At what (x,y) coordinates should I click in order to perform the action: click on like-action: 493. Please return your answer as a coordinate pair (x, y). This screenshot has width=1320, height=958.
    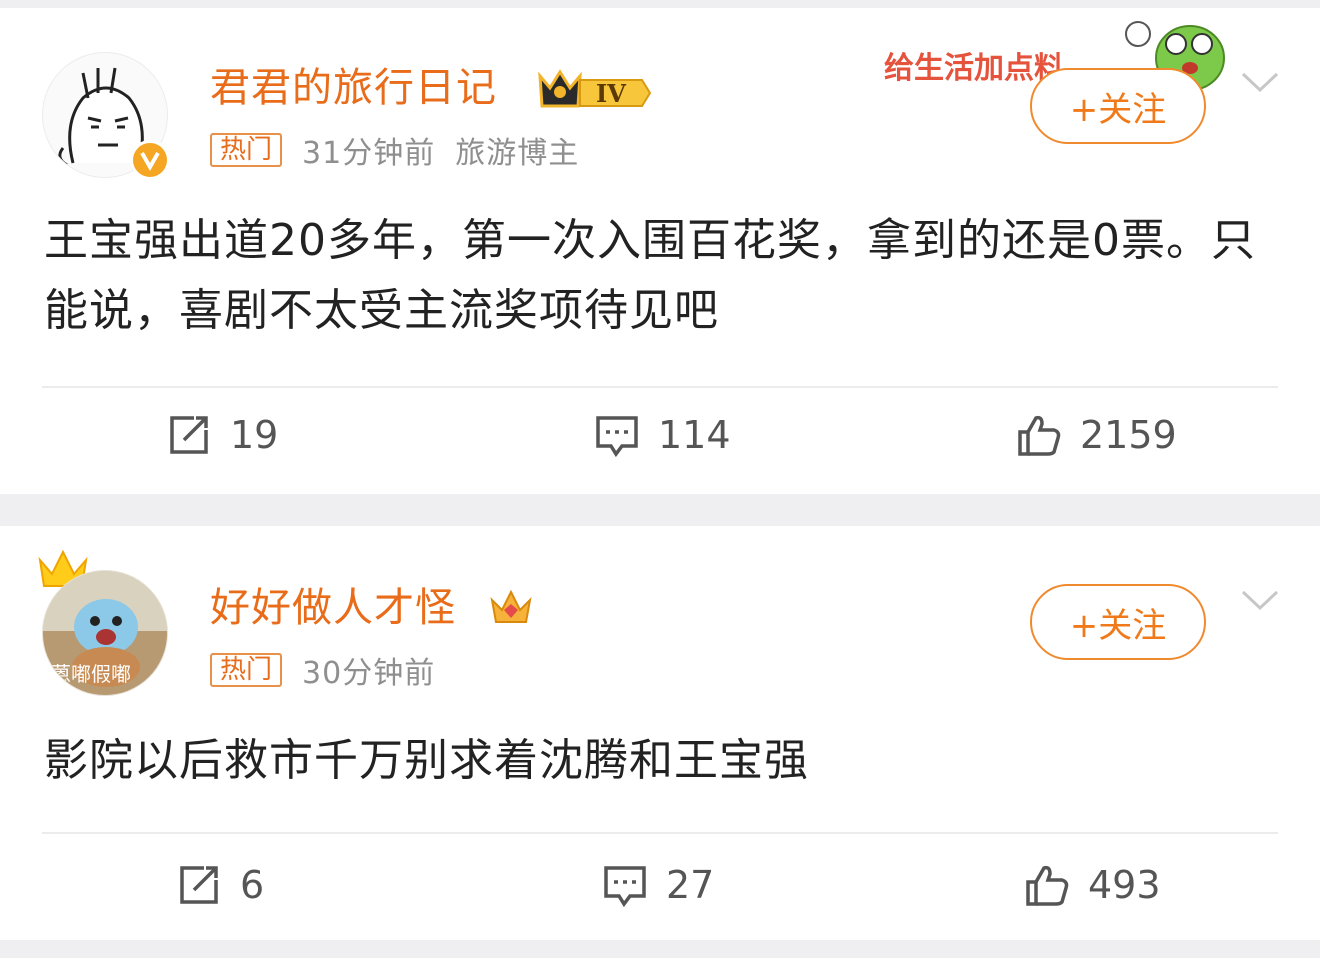
    Looking at the image, I should click on (1092, 885).